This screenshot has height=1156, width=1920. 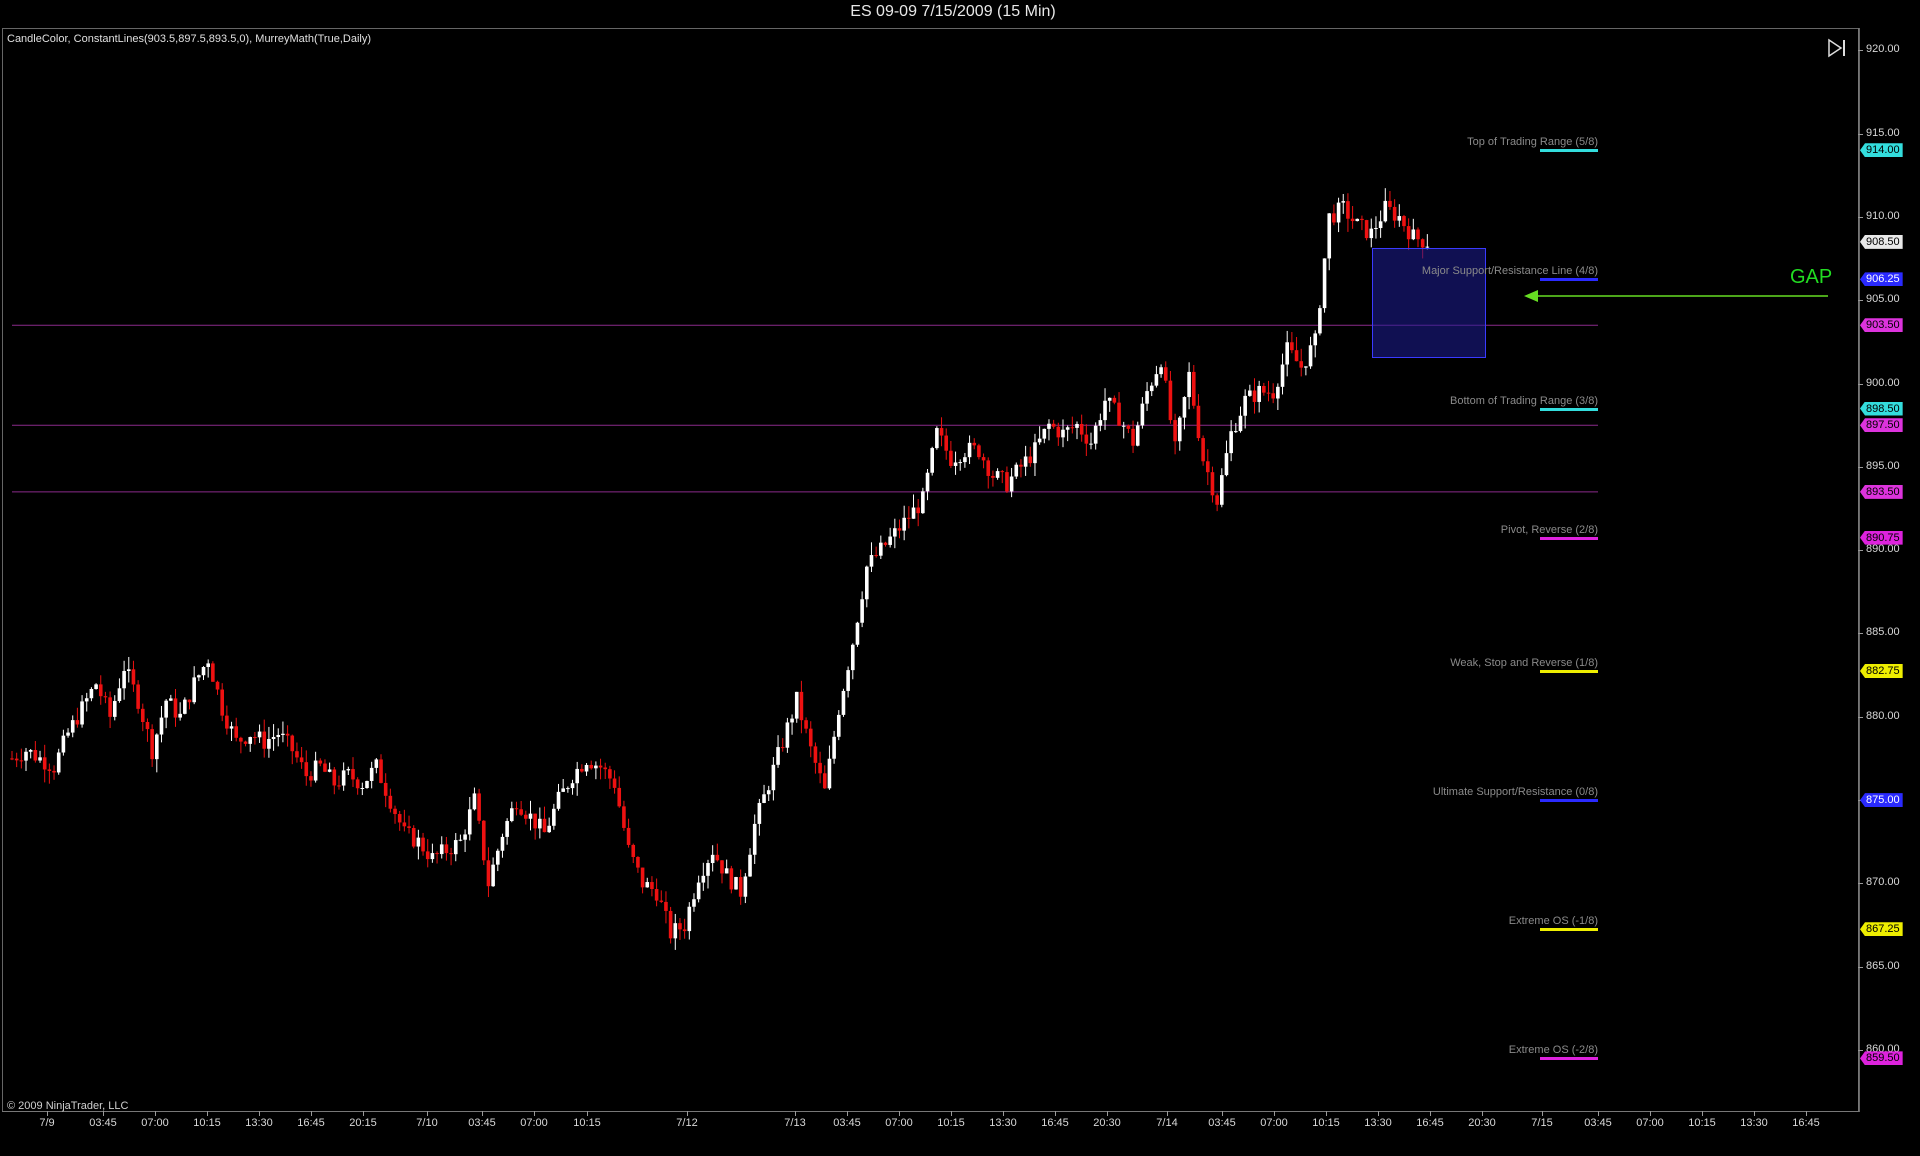 What do you see at coordinates (1107, 1123) in the screenshot?
I see `x-axis-label: 20:30` at bounding box center [1107, 1123].